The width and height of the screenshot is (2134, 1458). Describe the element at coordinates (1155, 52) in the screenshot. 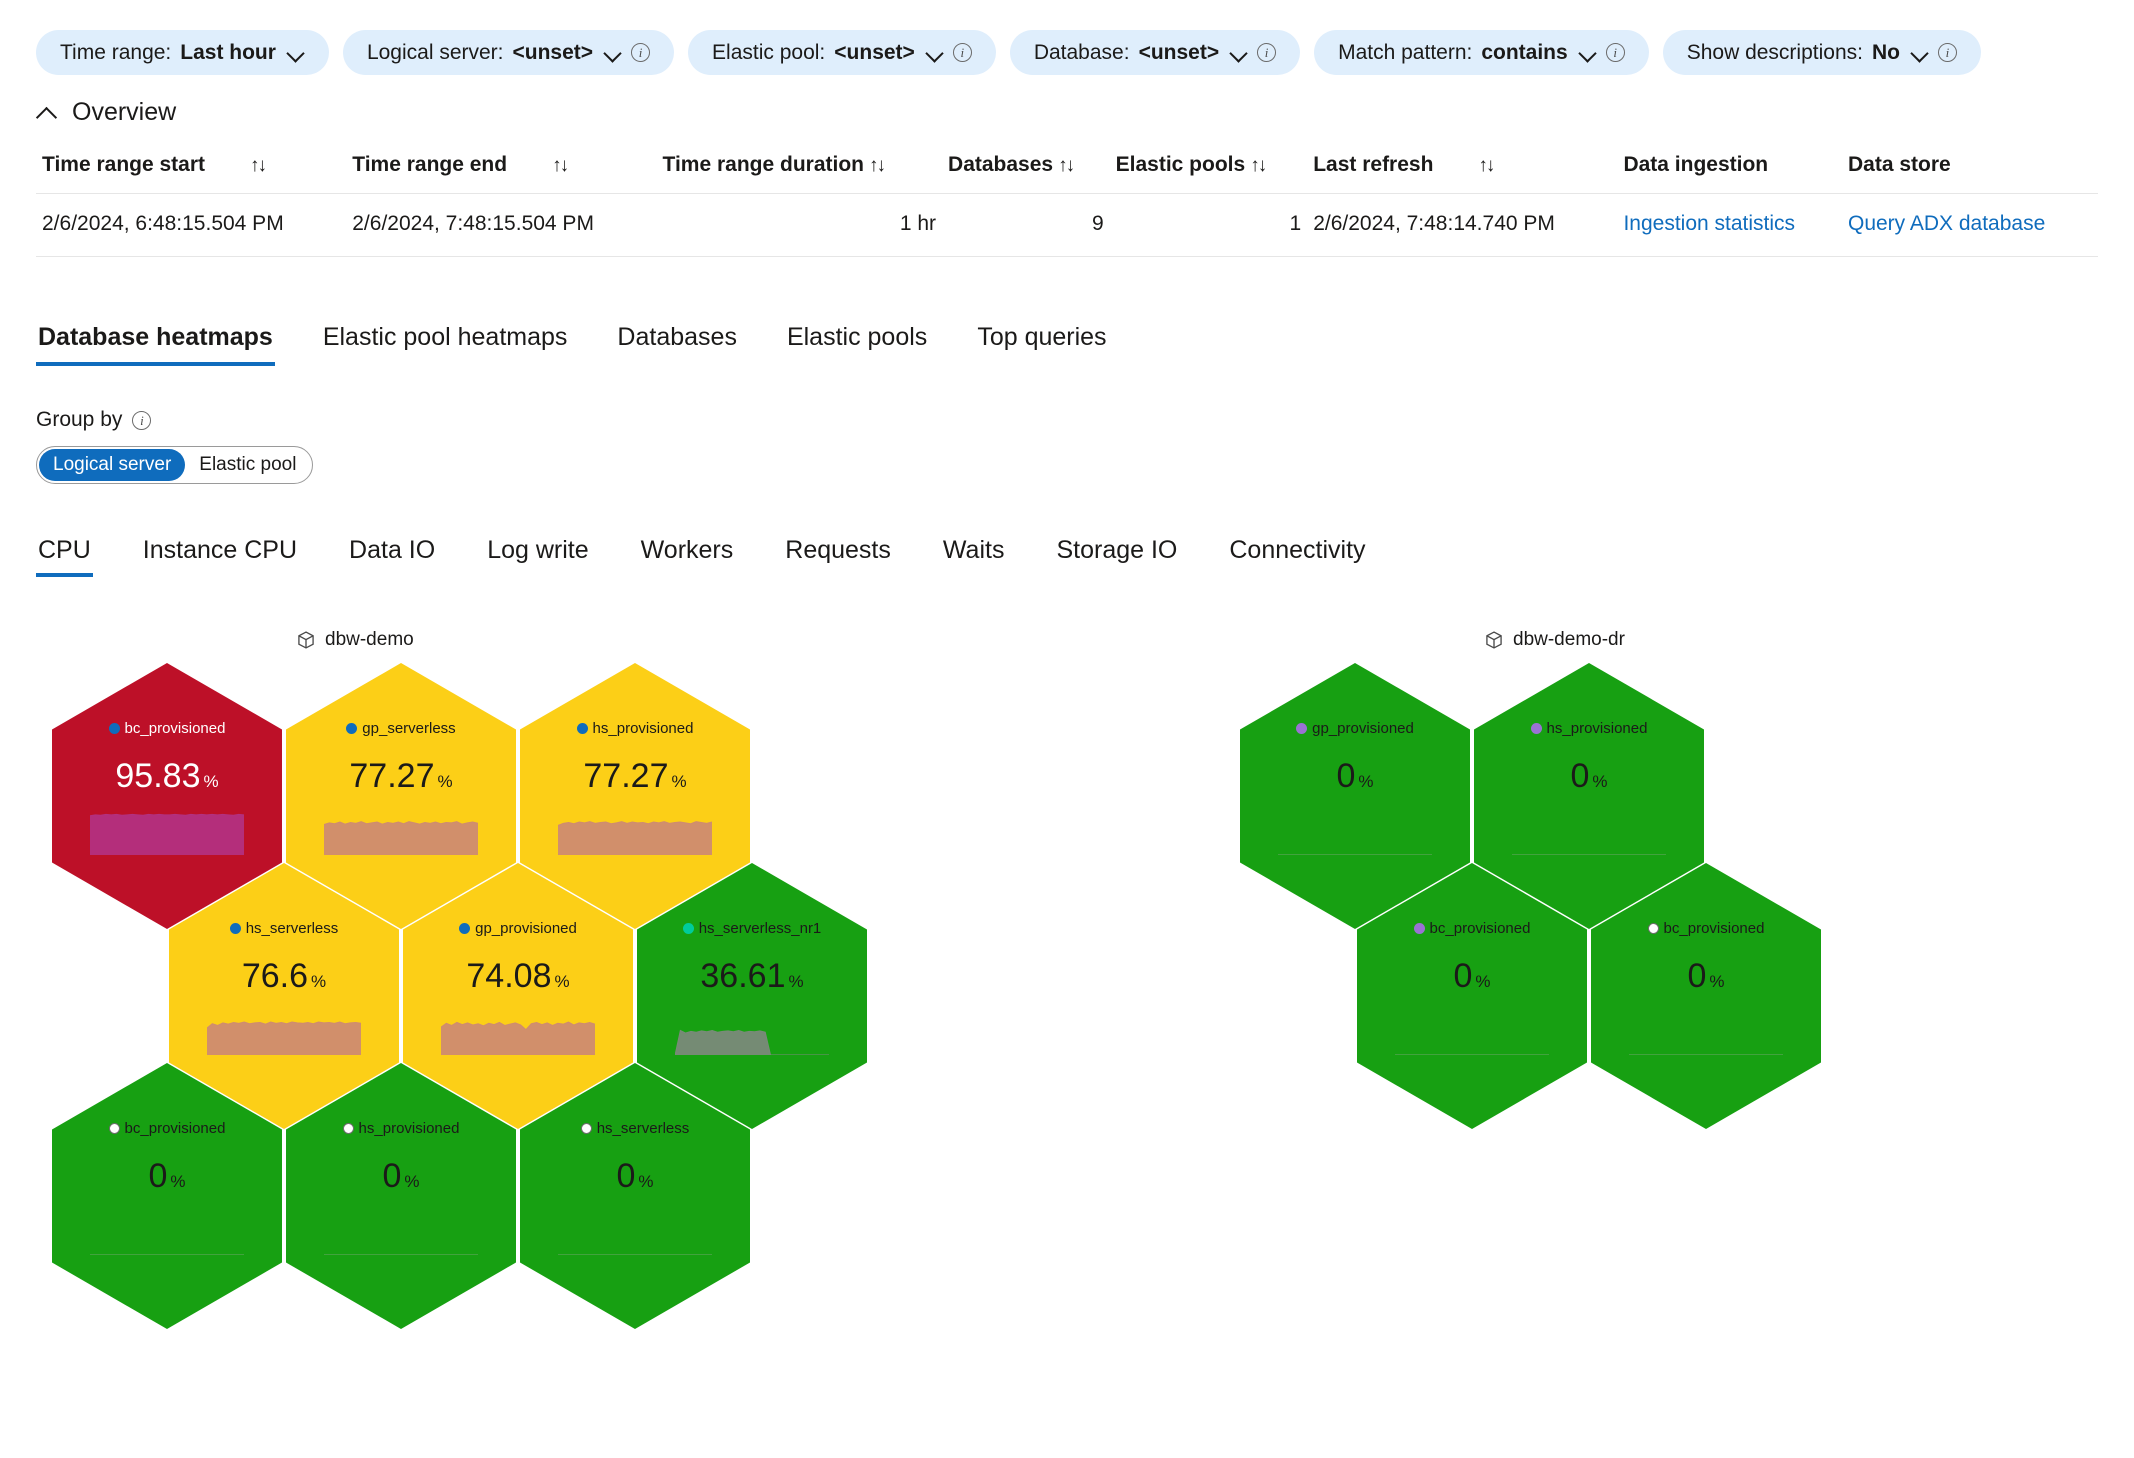

I see `filter-pill-3: Database: <unset> i` at that location.